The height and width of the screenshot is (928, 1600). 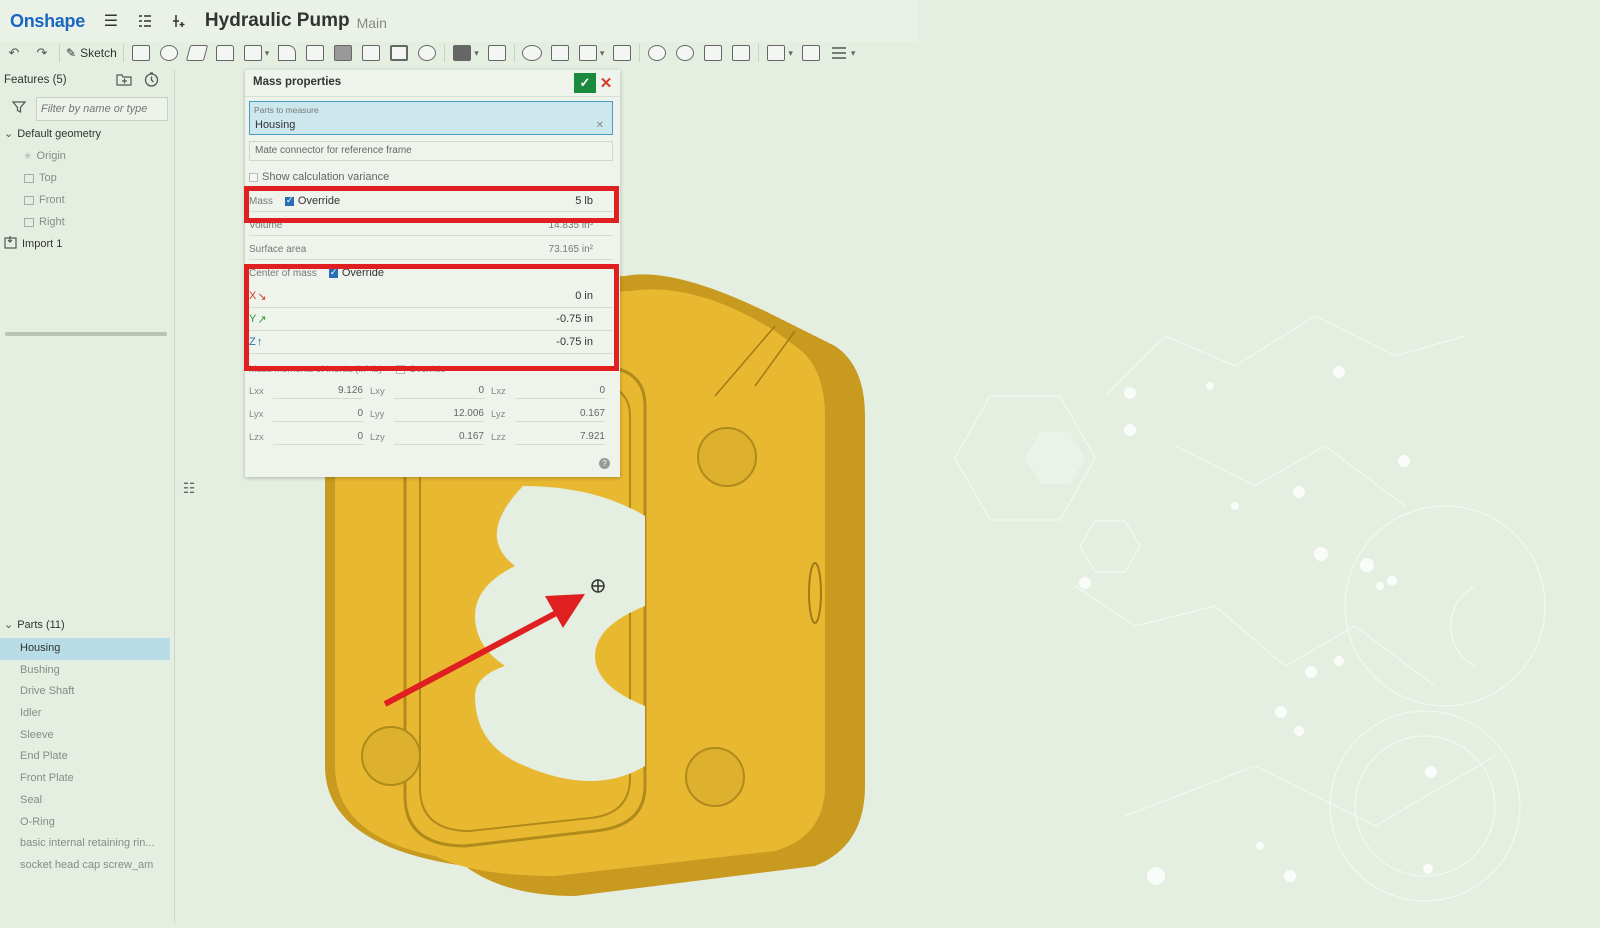 What do you see at coordinates (319, 177) in the screenshot?
I see `show-calculation-variance: Show calculation variance` at bounding box center [319, 177].